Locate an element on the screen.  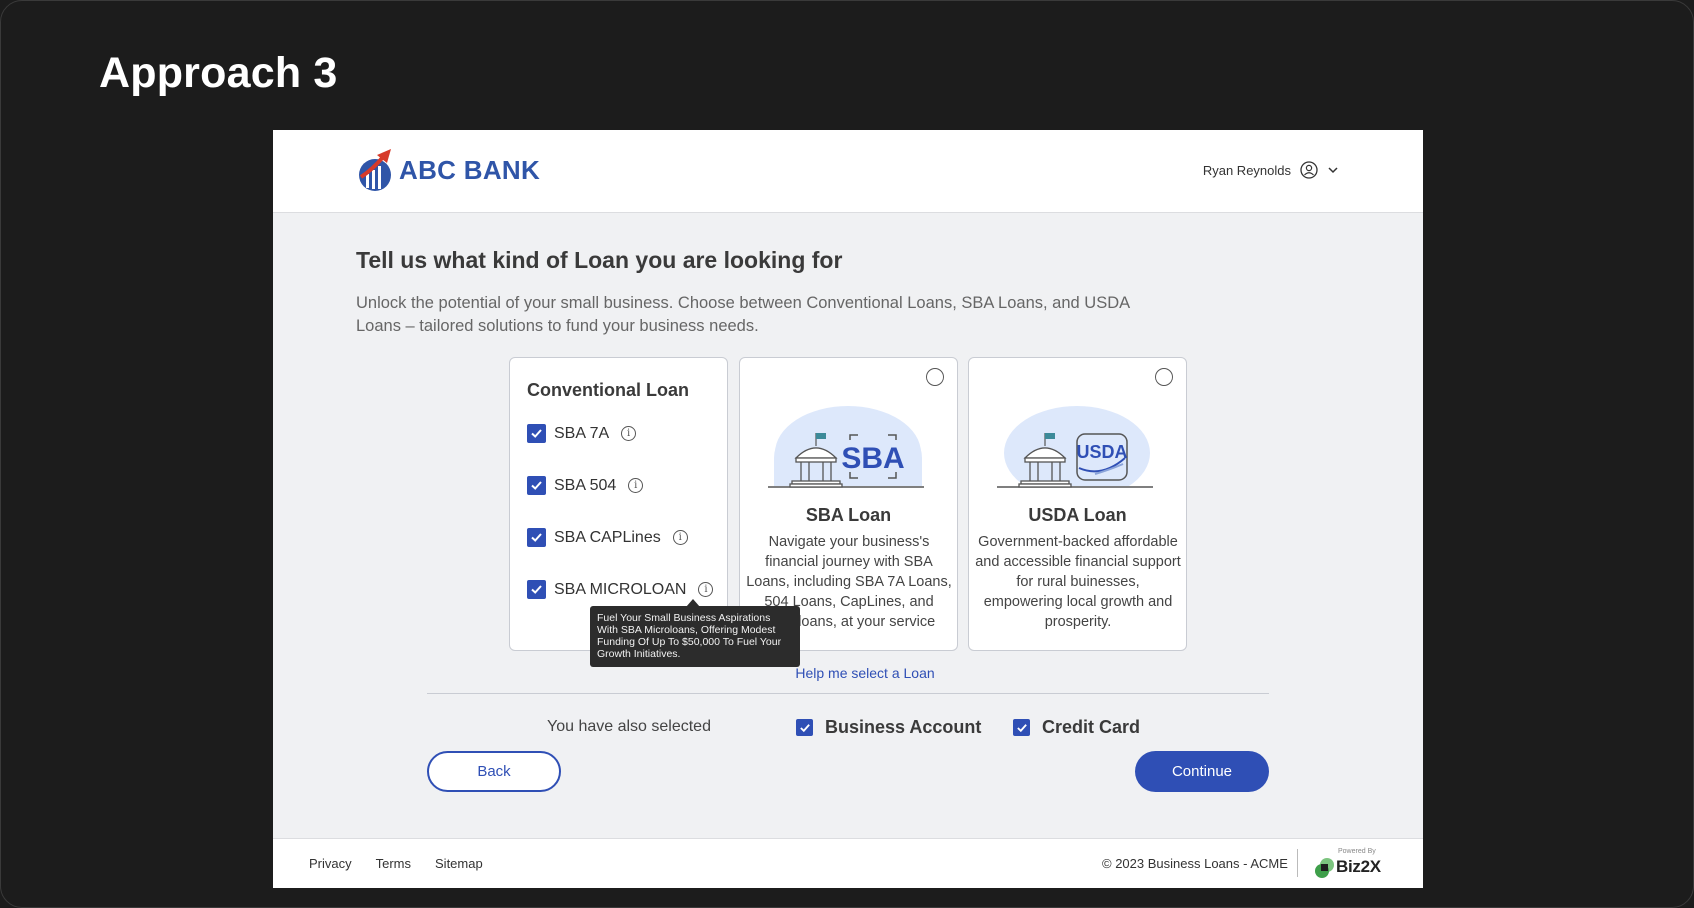
usda-loan-title: USDA Loan is located at coordinates (1077, 515).